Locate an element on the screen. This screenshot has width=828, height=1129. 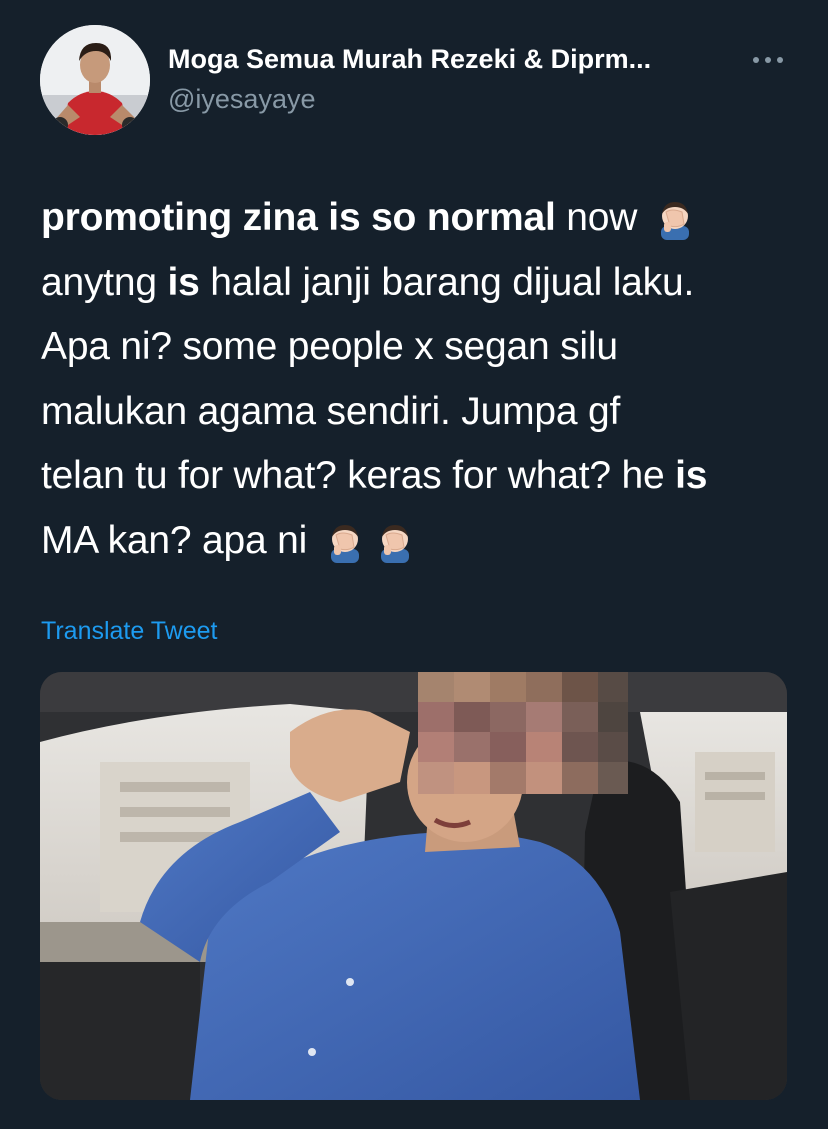
profile-photo-icon is located at coordinates (95, 80).